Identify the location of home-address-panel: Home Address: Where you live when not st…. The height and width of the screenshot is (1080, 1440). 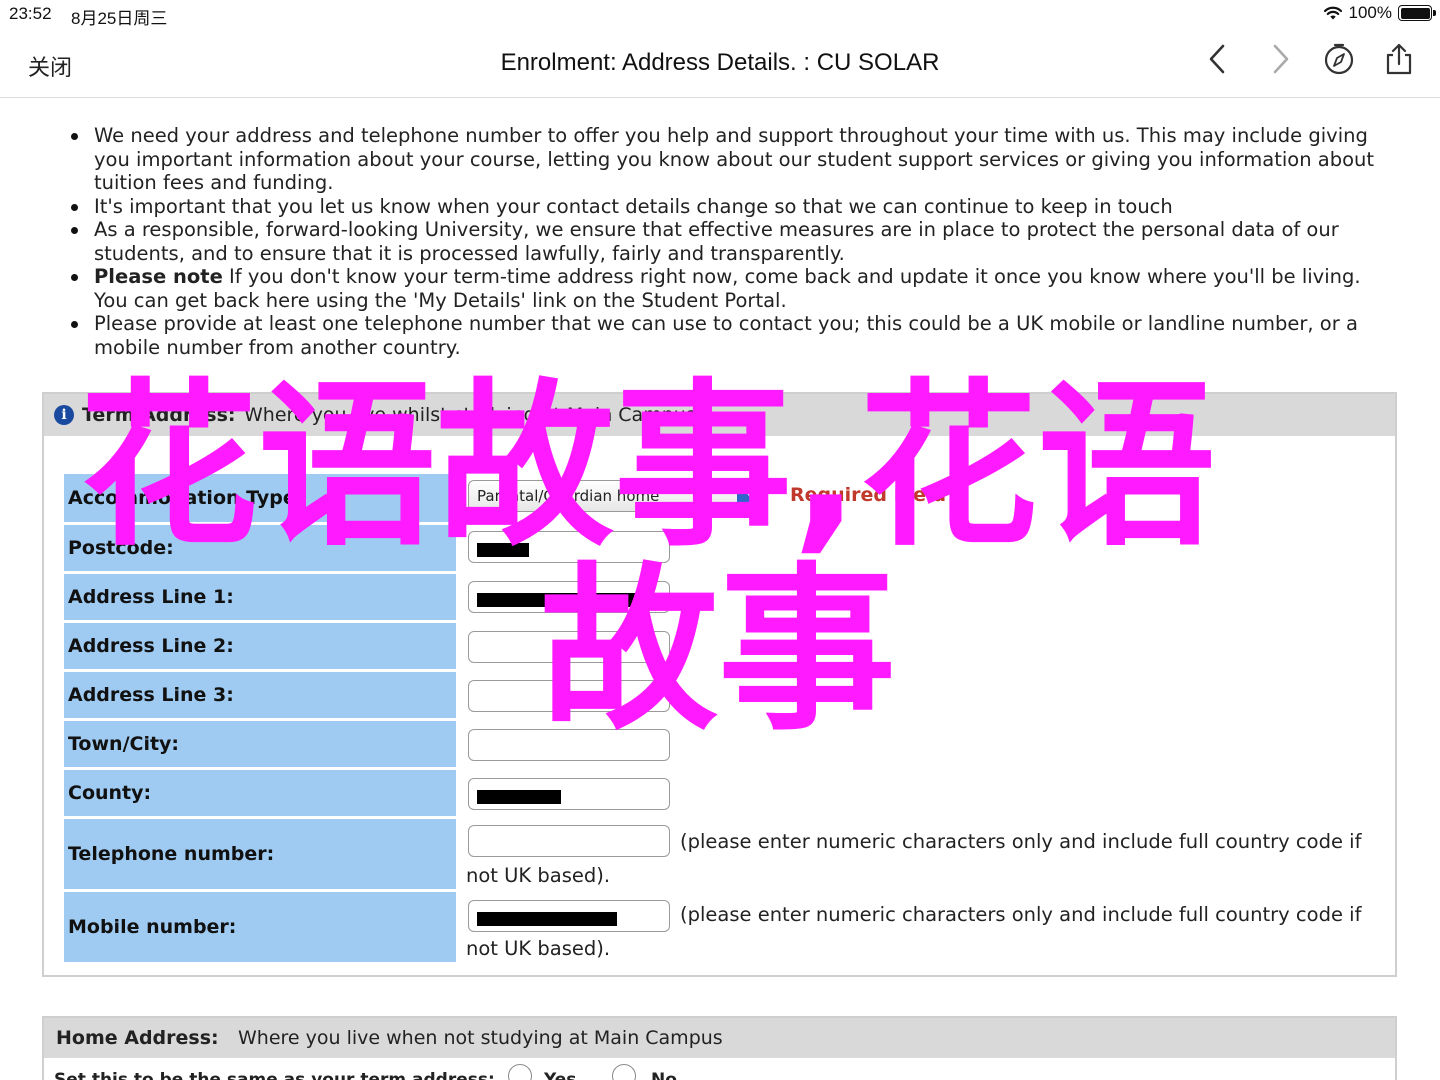
(719, 1048).